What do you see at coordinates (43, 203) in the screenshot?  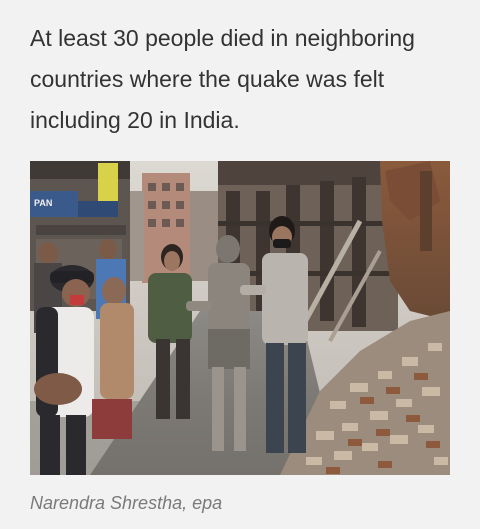 I see `shop-sign-text: PAN` at bounding box center [43, 203].